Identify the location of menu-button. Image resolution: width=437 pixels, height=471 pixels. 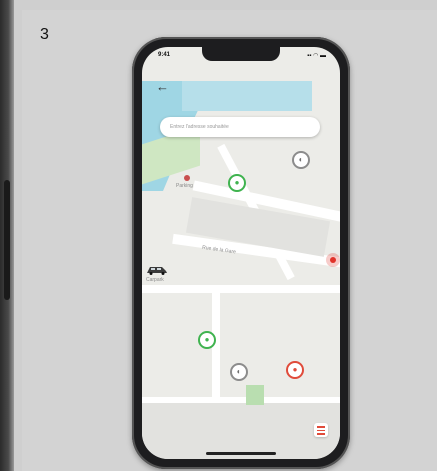
(321, 430).